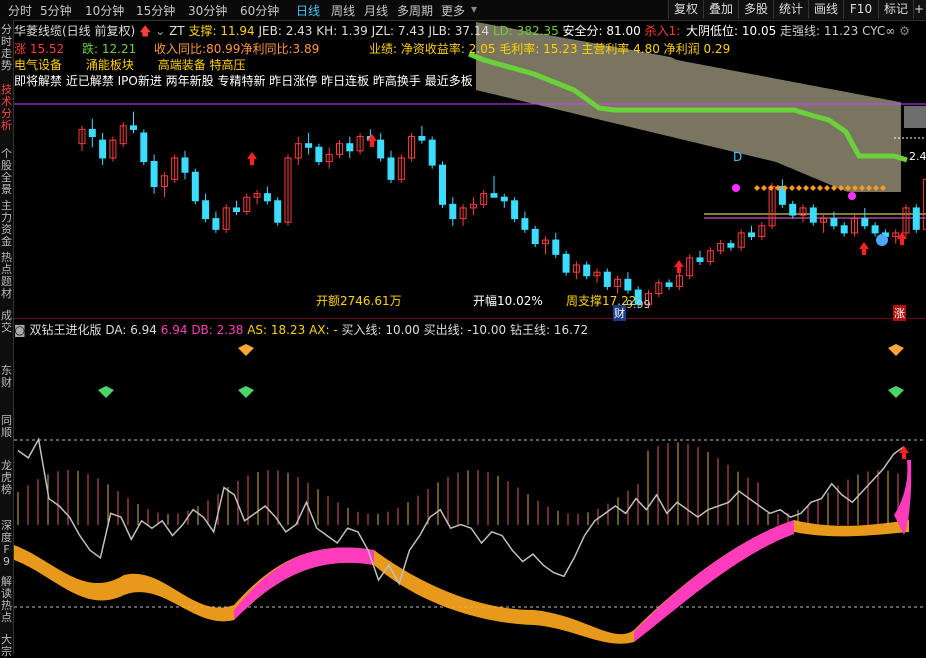 The width and height of the screenshot is (926, 658). What do you see at coordinates (174, 330) in the screenshot?
I see `dd-value: 6.94` at bounding box center [174, 330].